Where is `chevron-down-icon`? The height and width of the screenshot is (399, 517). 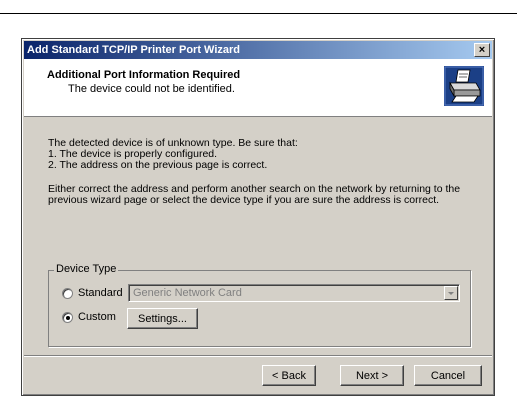 chevron-down-icon is located at coordinates (451, 293).